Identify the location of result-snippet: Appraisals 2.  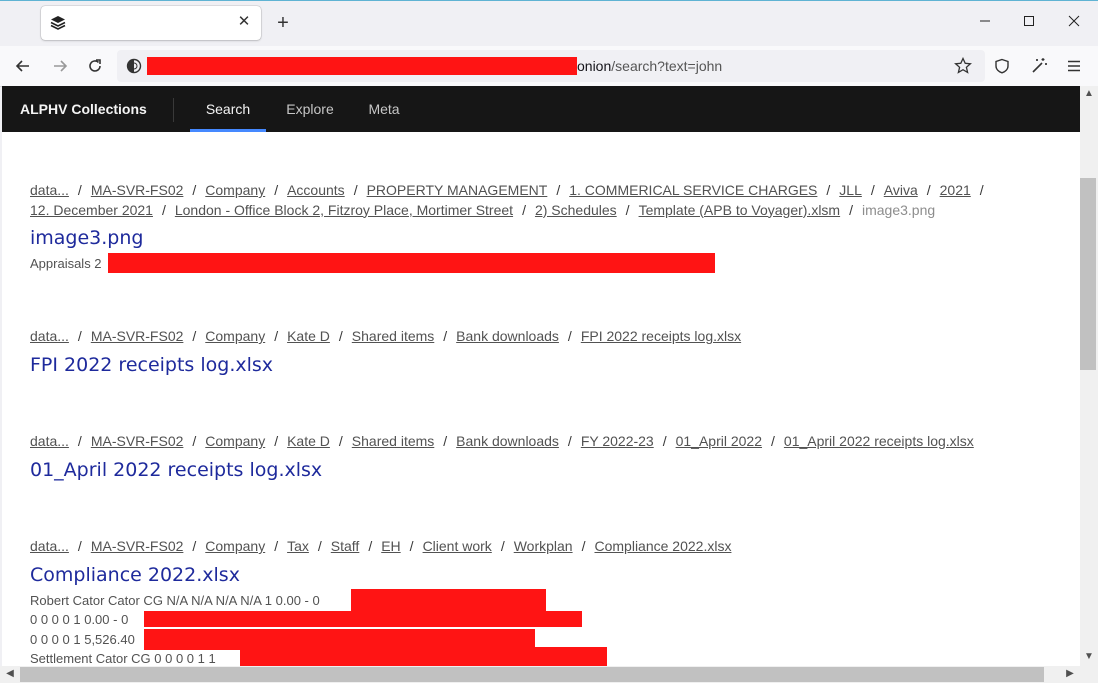
(530, 263).